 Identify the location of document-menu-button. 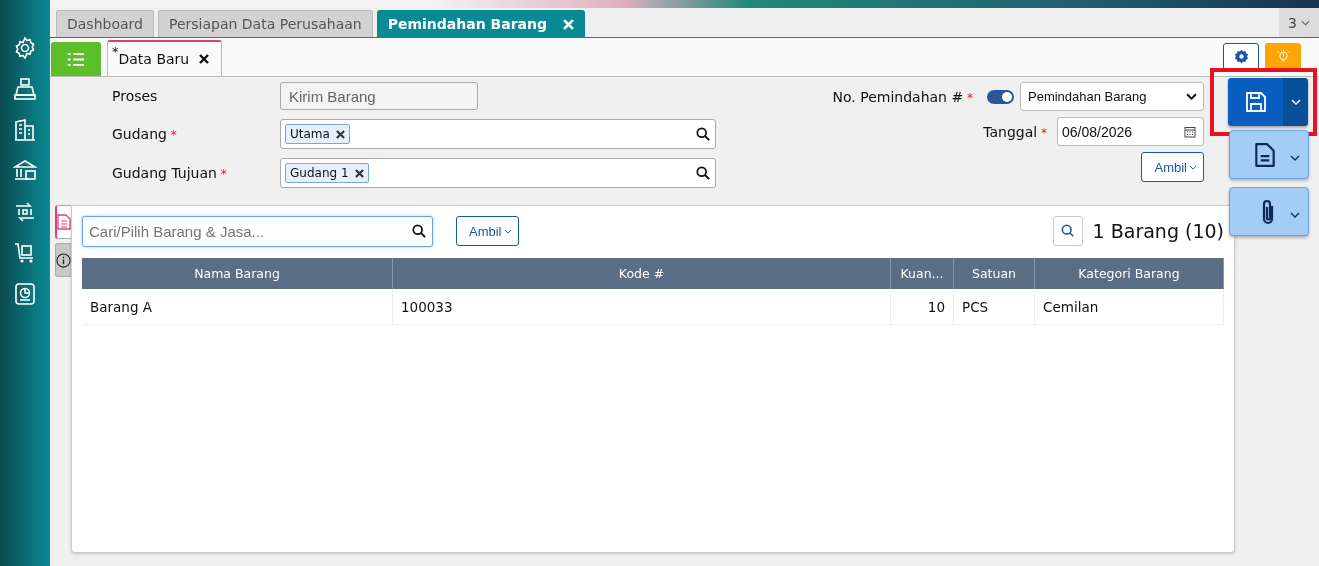
(1268, 154).